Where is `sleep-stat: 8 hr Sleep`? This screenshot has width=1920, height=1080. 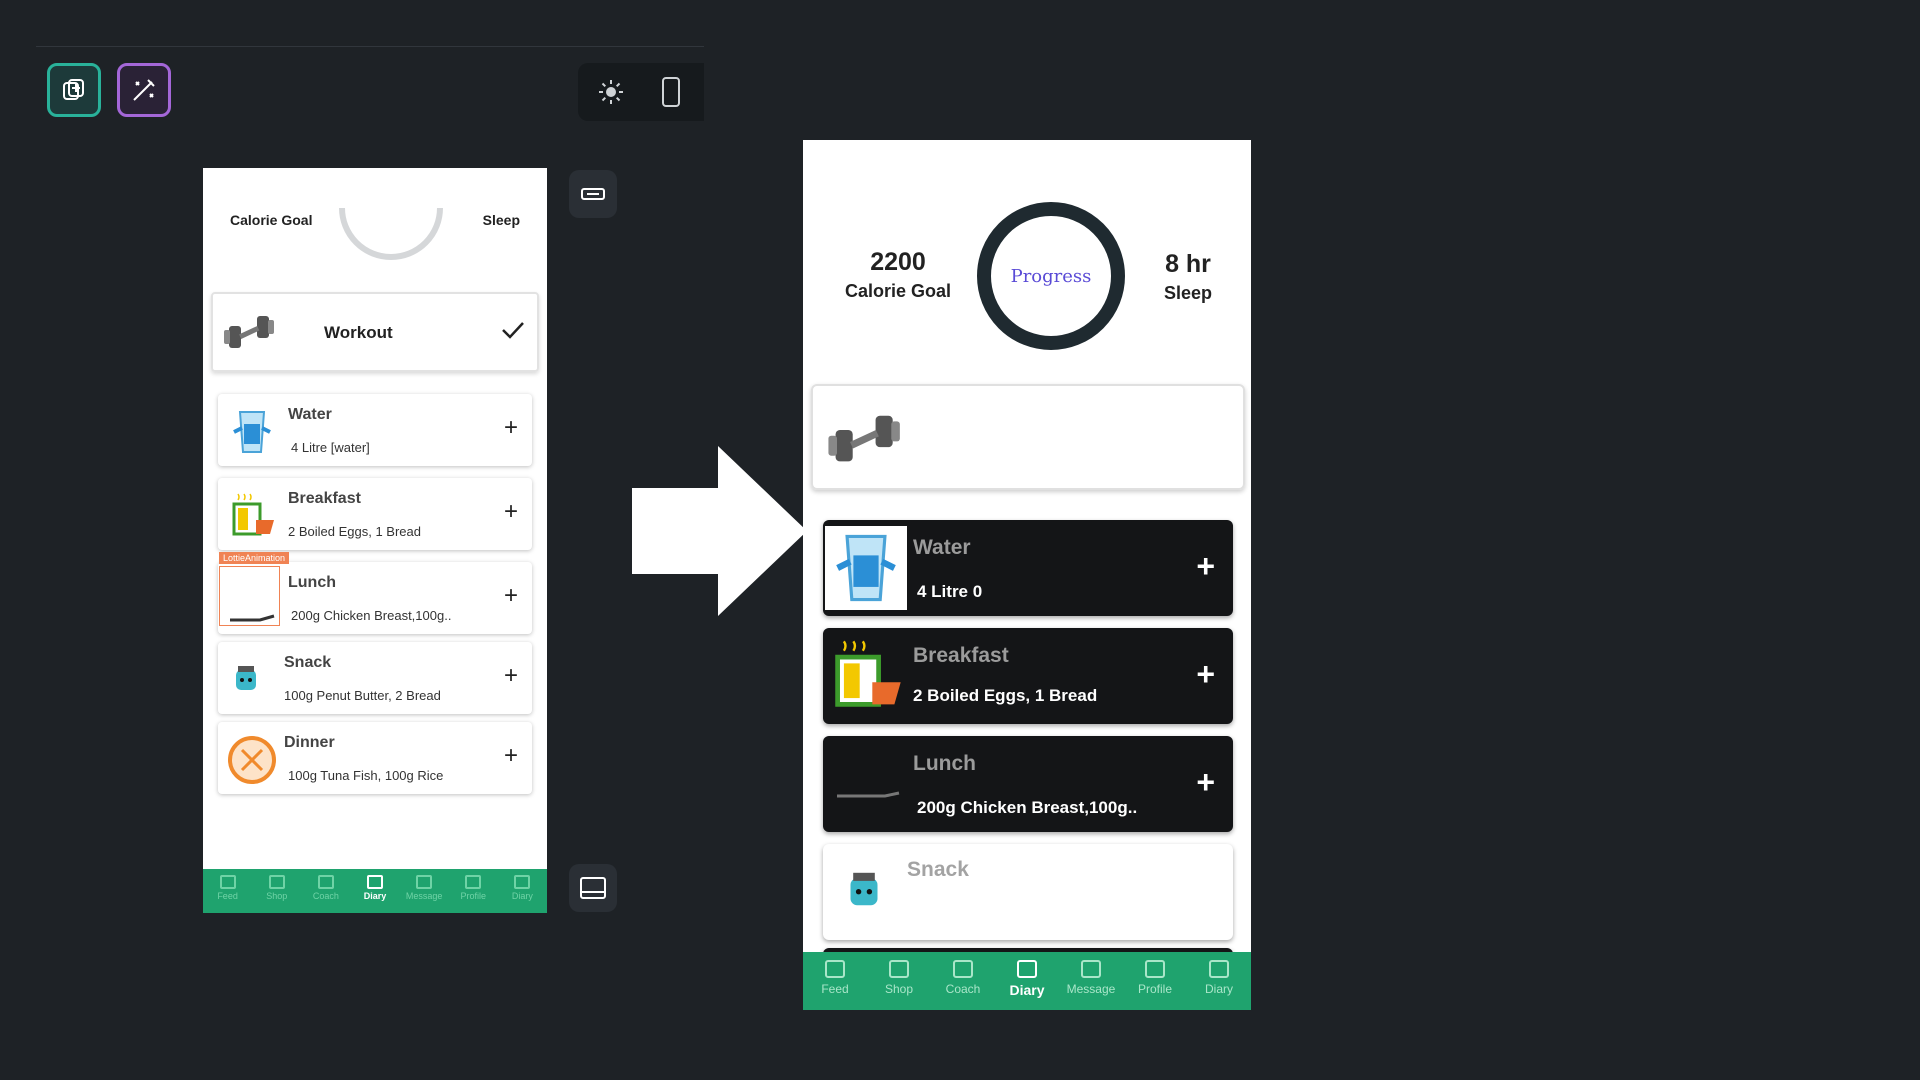
sleep-stat: 8 hr Sleep is located at coordinates (1188, 277).